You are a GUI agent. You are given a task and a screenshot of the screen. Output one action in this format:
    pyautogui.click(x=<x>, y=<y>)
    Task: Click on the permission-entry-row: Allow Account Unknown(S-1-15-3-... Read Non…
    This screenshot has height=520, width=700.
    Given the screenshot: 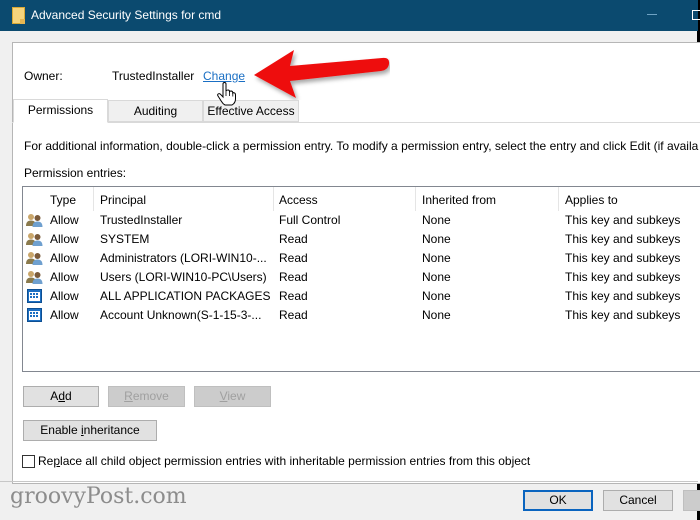 What is the action you would take?
    pyautogui.click(x=361, y=315)
    